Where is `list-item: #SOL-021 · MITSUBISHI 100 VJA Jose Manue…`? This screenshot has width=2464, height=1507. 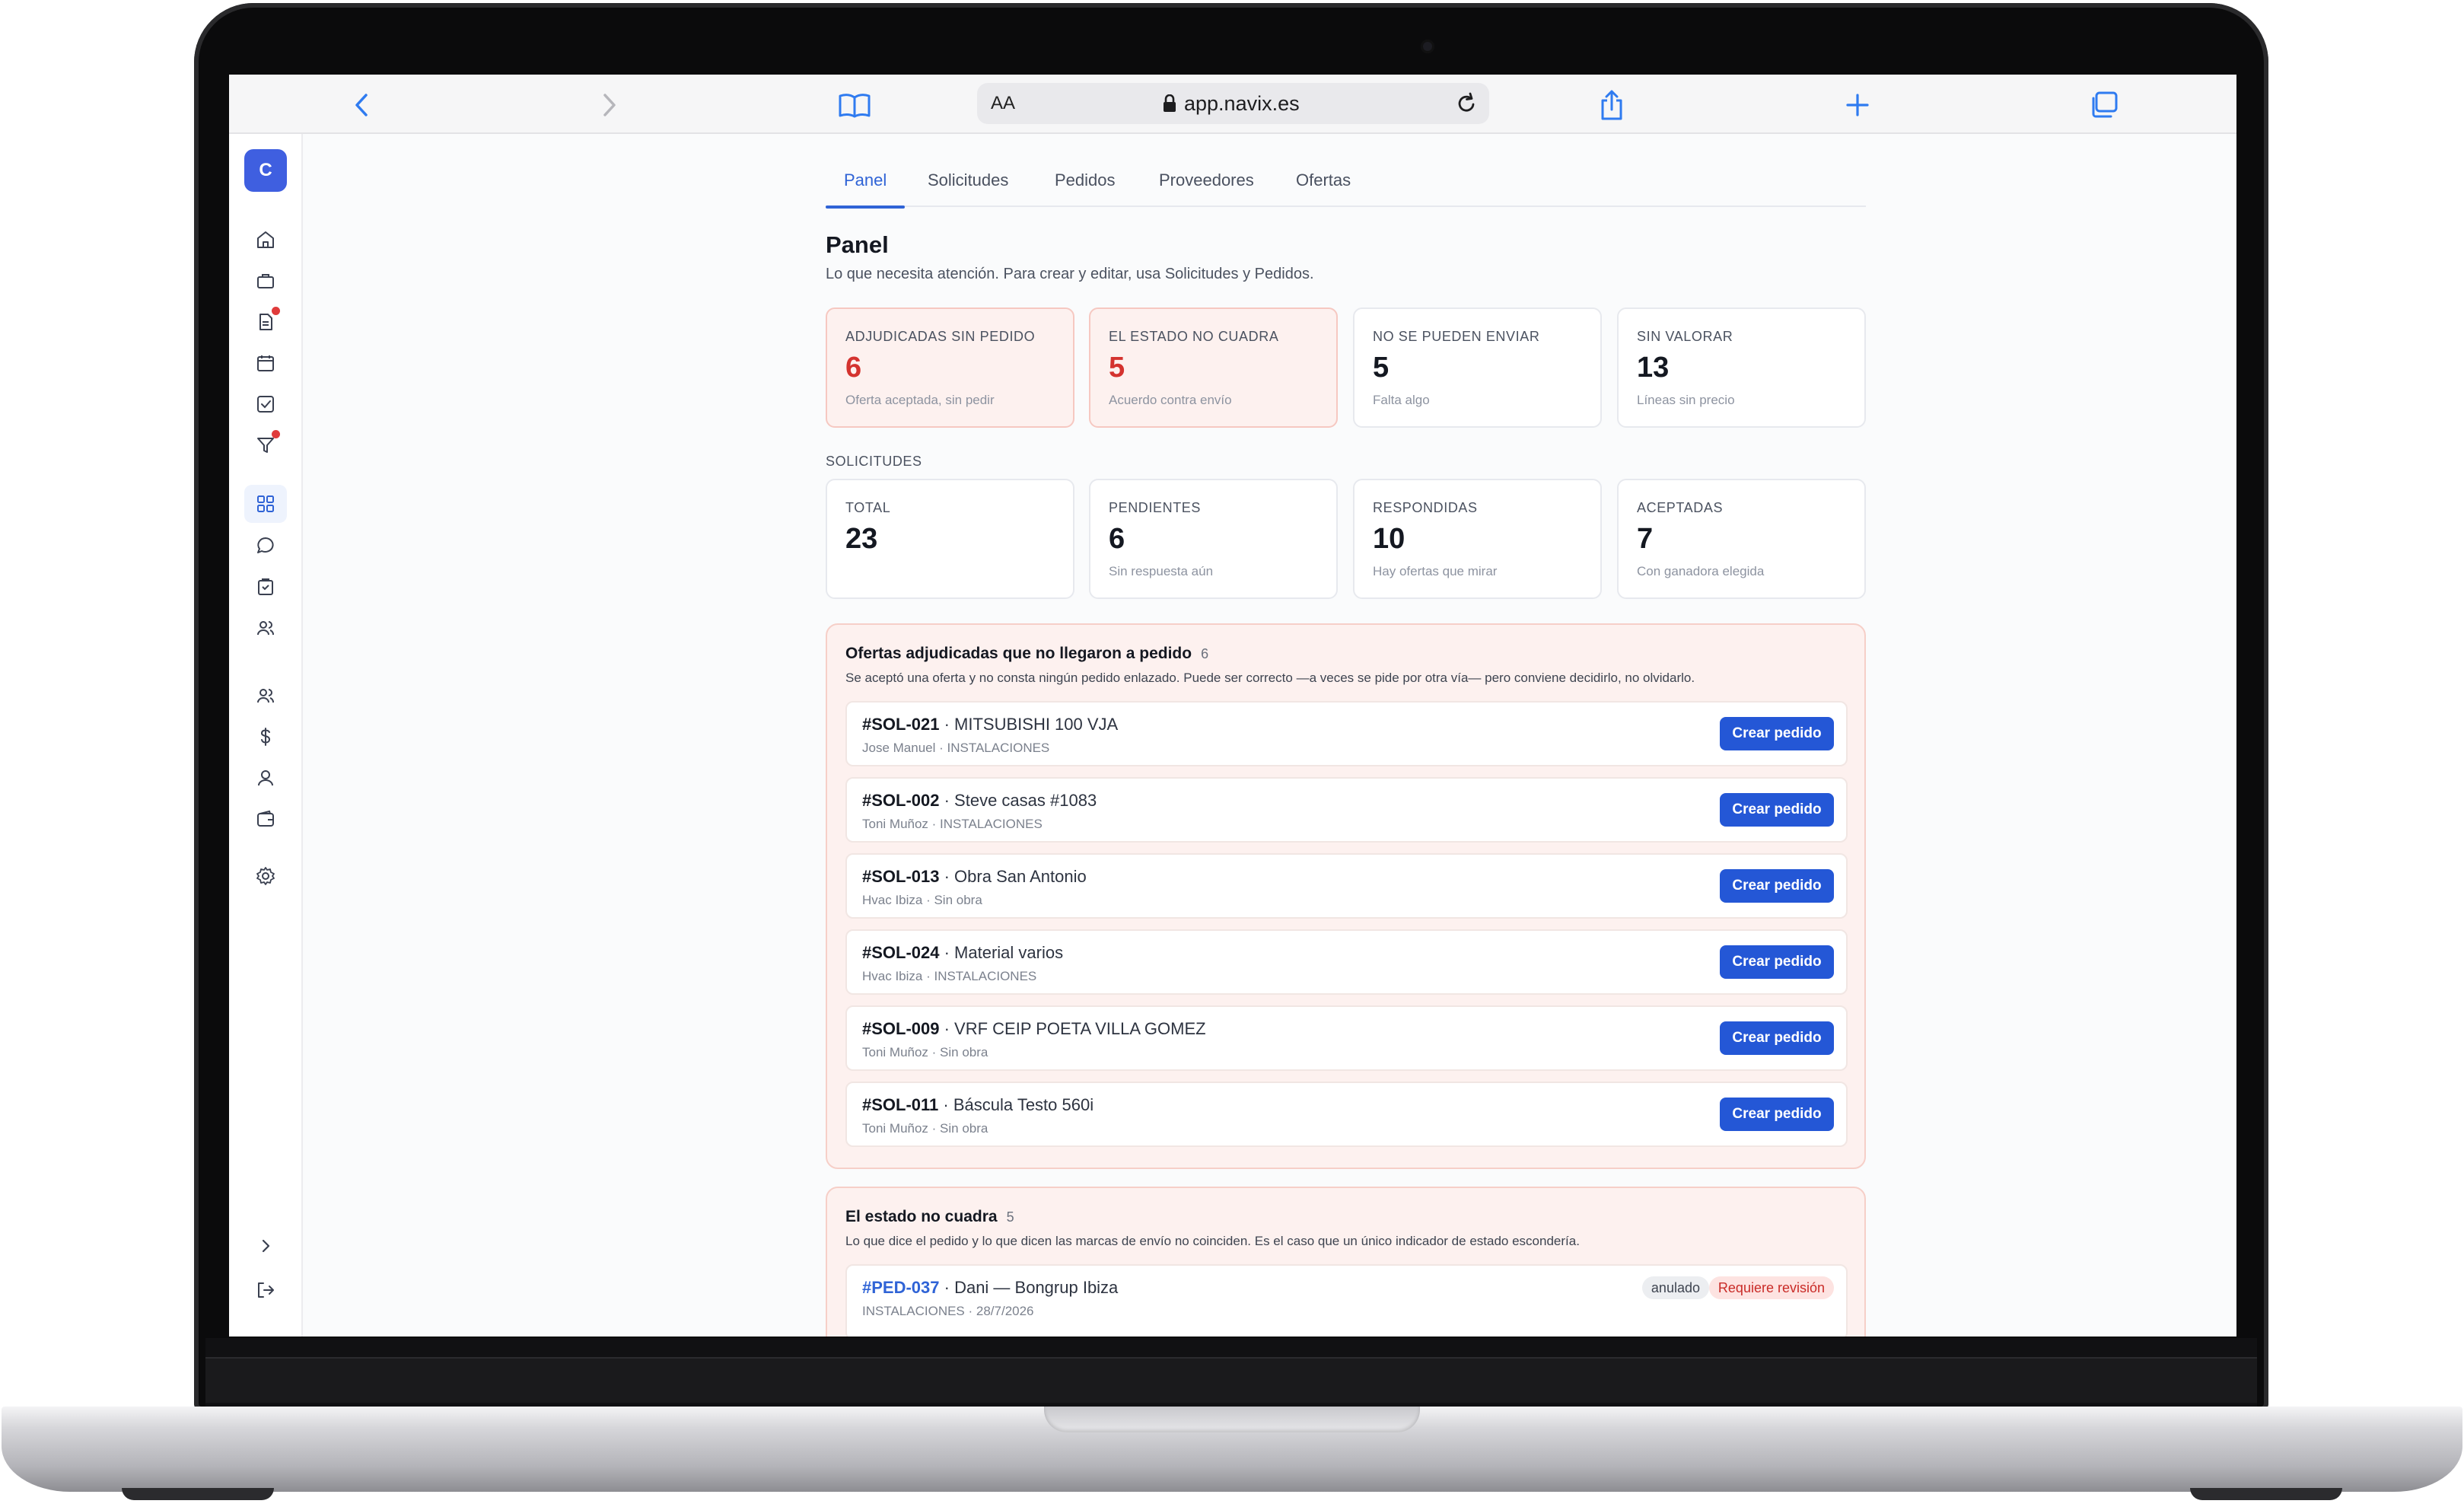
list-item: #SOL-021 · MITSUBISHI 100 VJA Jose Manue… is located at coordinates (1346, 733).